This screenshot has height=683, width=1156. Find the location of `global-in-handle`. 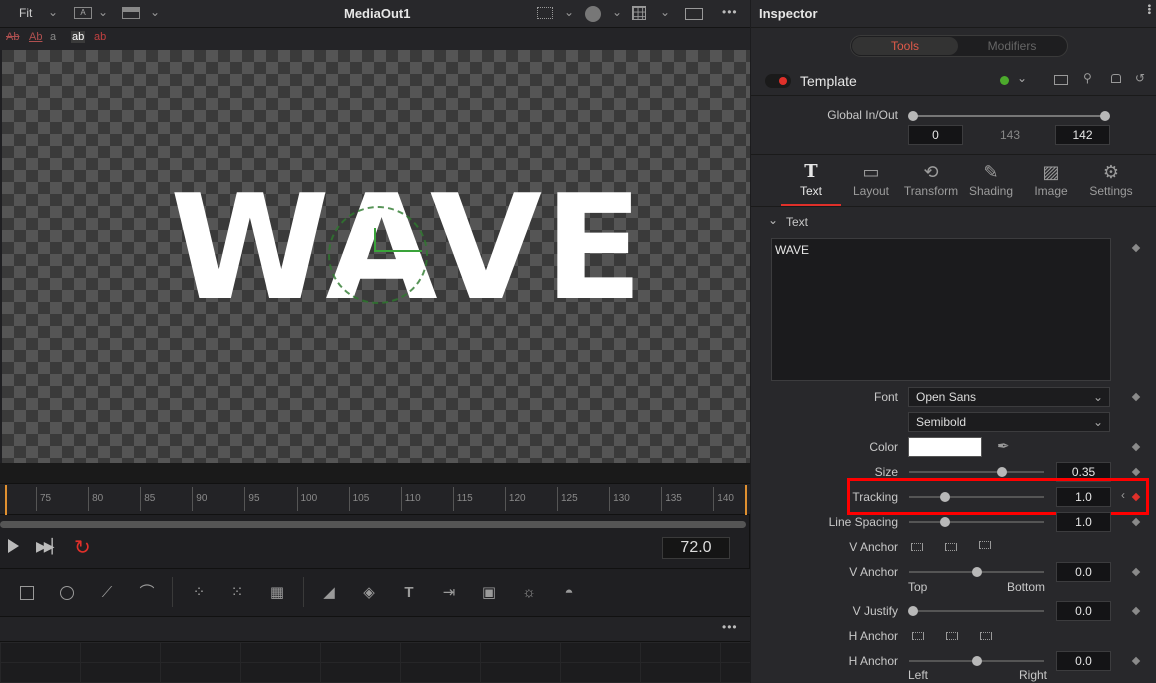

global-in-handle is located at coordinates (913, 116).